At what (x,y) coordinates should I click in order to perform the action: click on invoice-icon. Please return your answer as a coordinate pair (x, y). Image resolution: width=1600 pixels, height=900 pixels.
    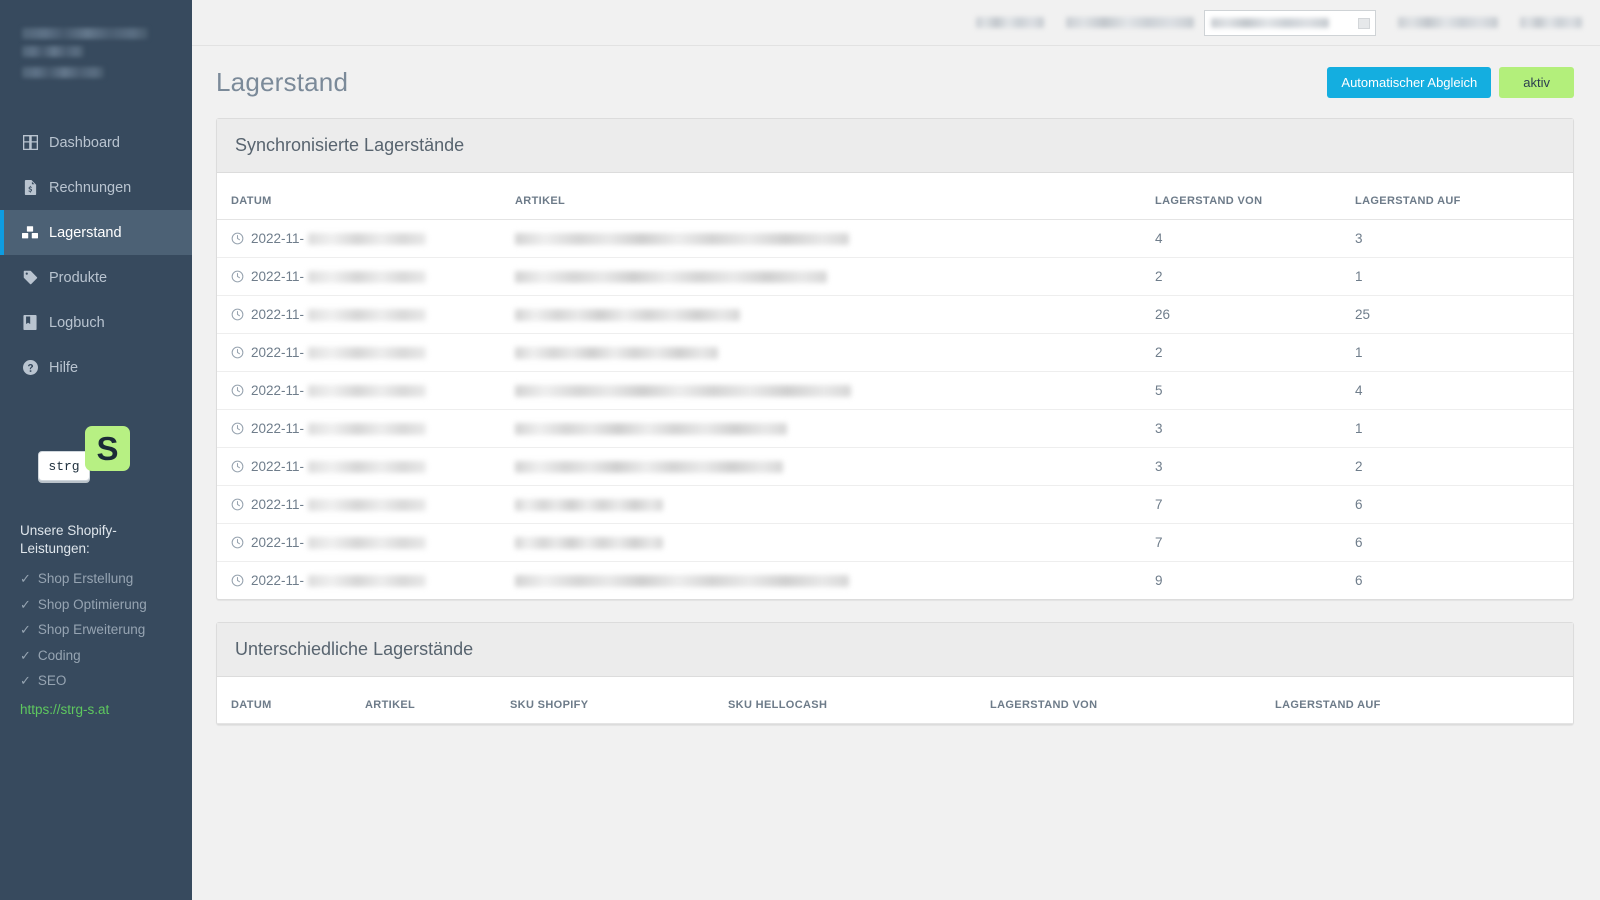
    Looking at the image, I should click on (30, 188).